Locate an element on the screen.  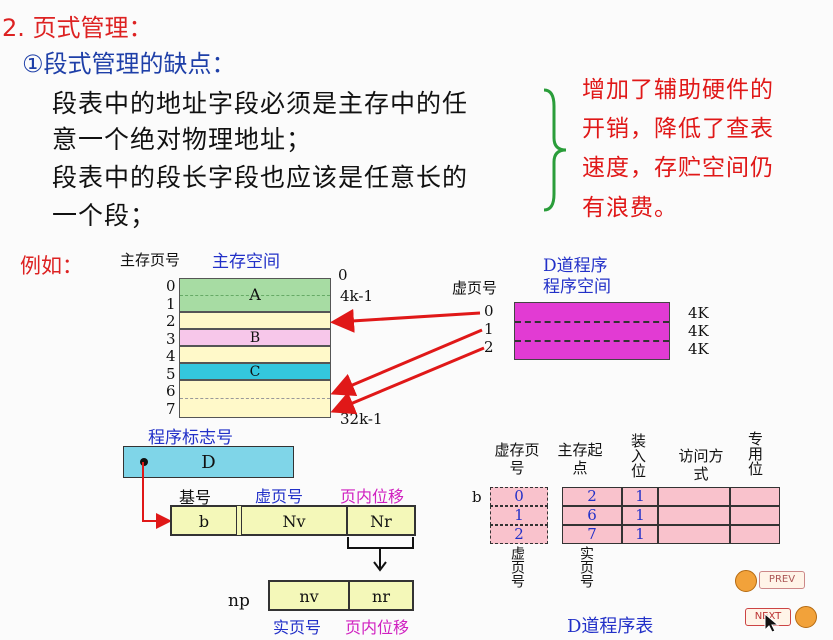
table-header-loaded: 装入位 is located at coordinates (638, 455).